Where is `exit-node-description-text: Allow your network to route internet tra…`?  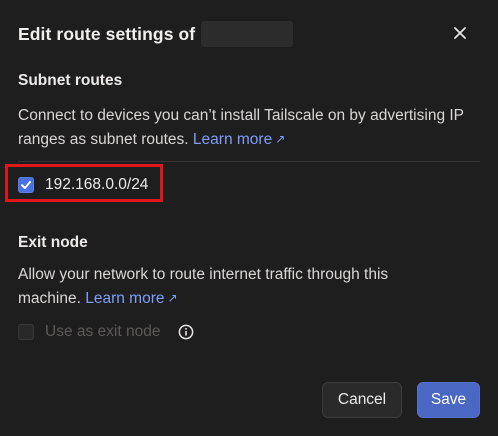
exit-node-description-text: Allow your network to route internet tra… is located at coordinates (203, 286).